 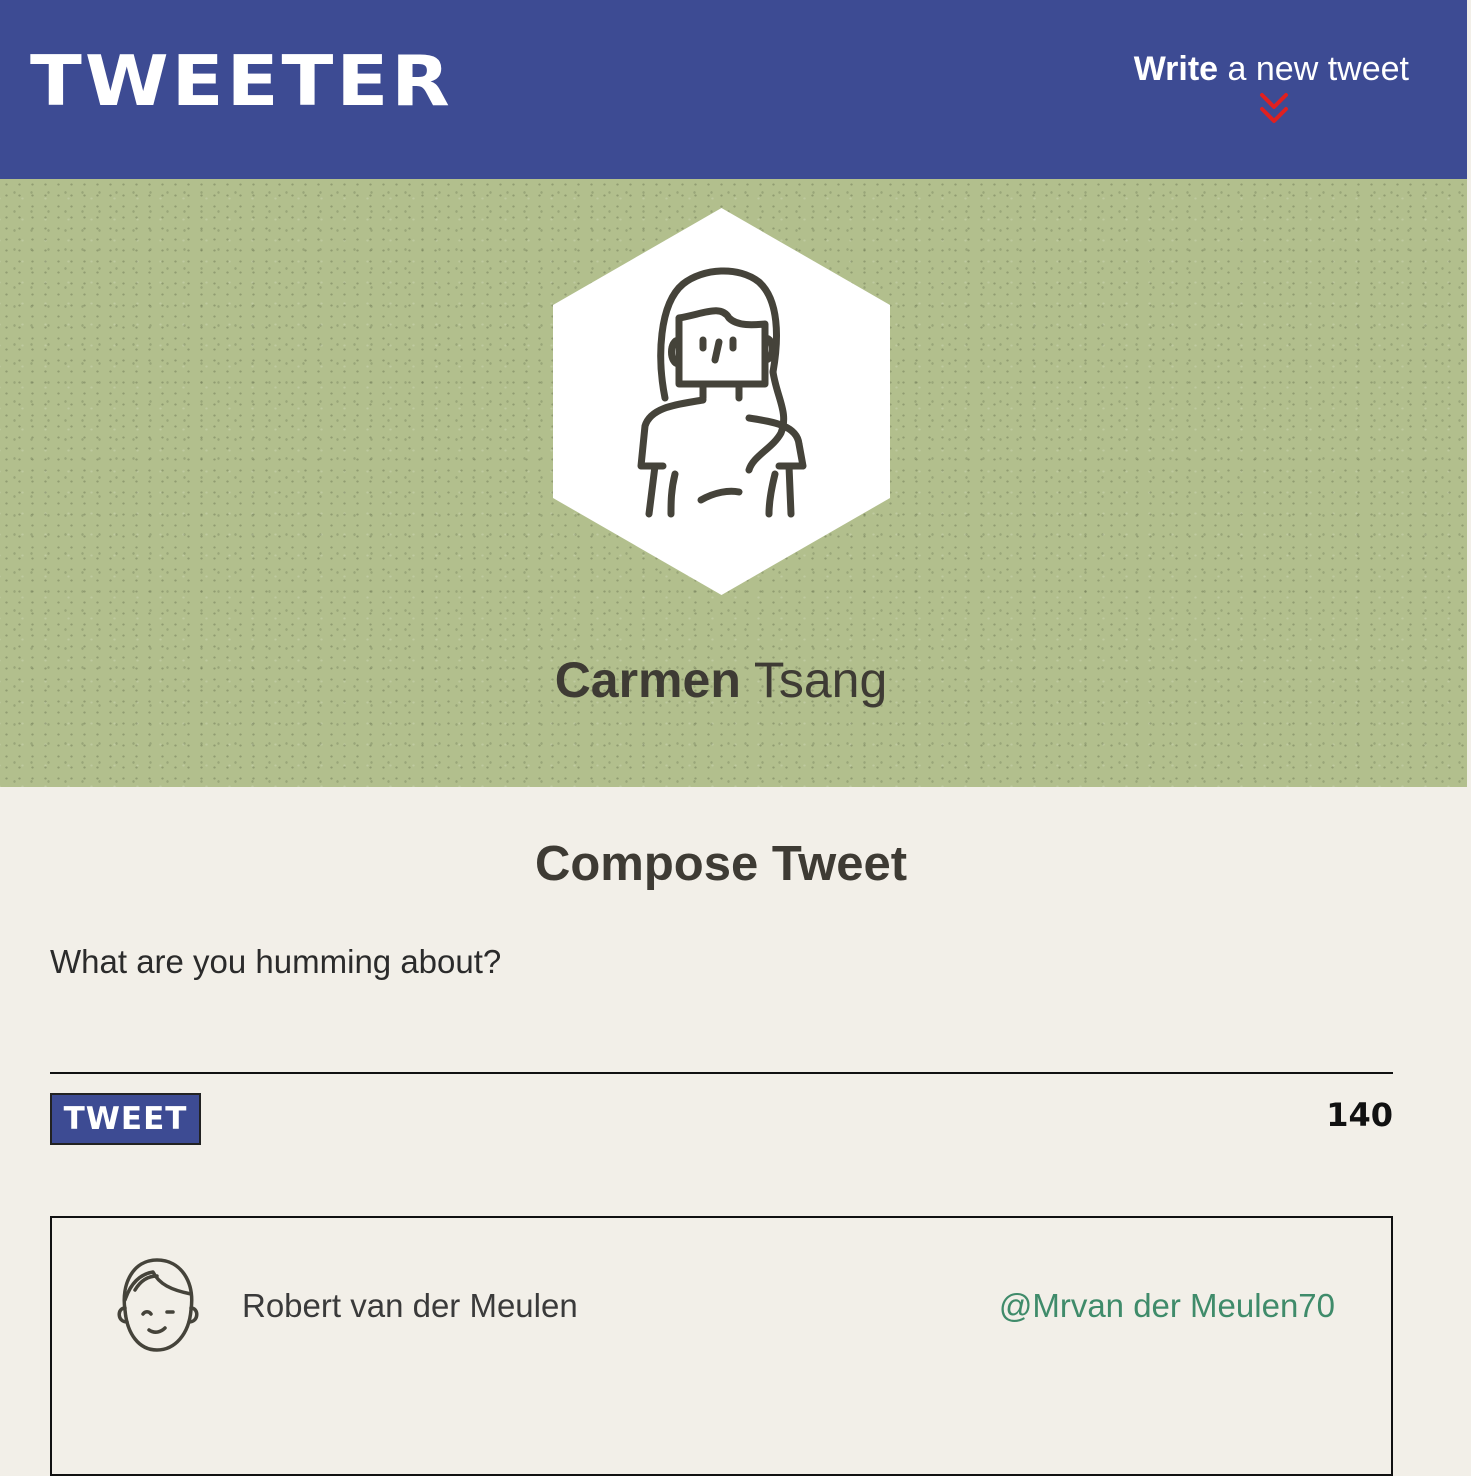 I want to click on brand-logo: TWEETER, so click(x=241, y=81).